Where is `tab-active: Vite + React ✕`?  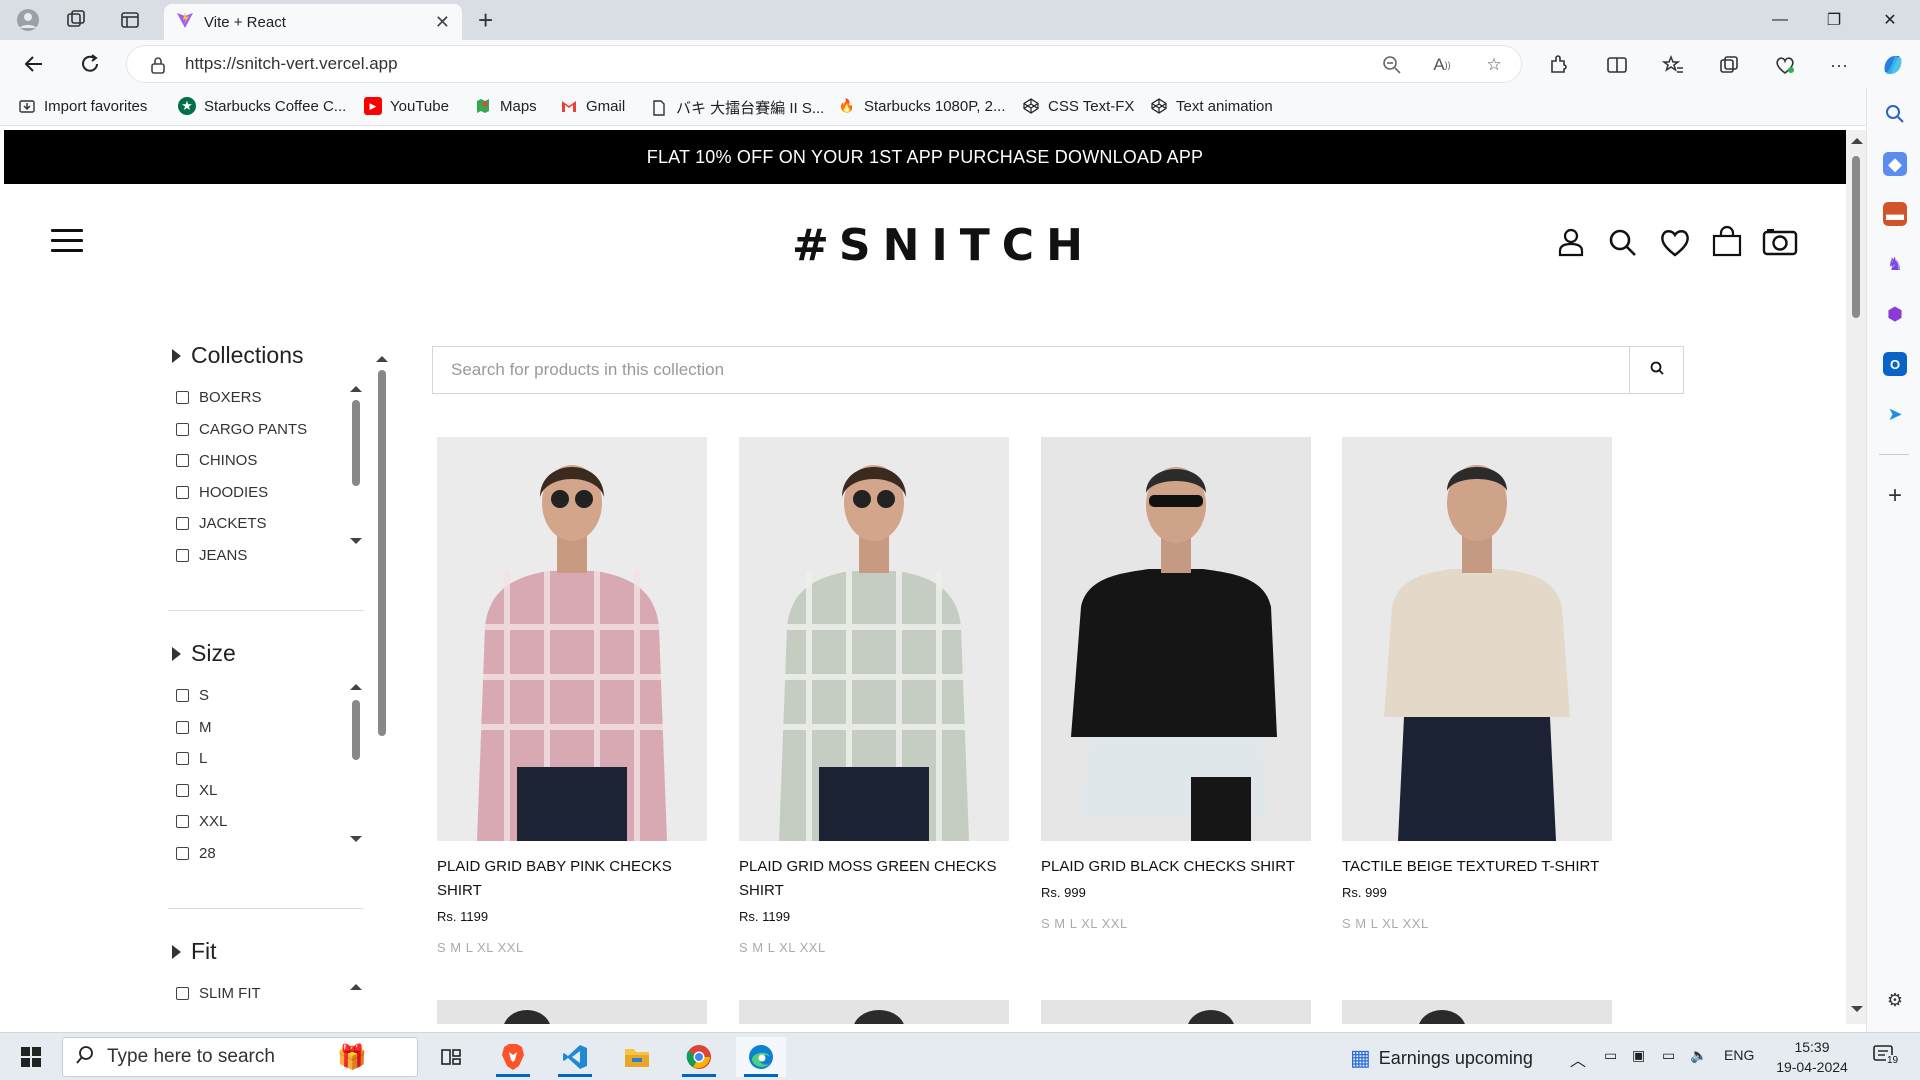
tab-active: Vite + React ✕ is located at coordinates (313, 22).